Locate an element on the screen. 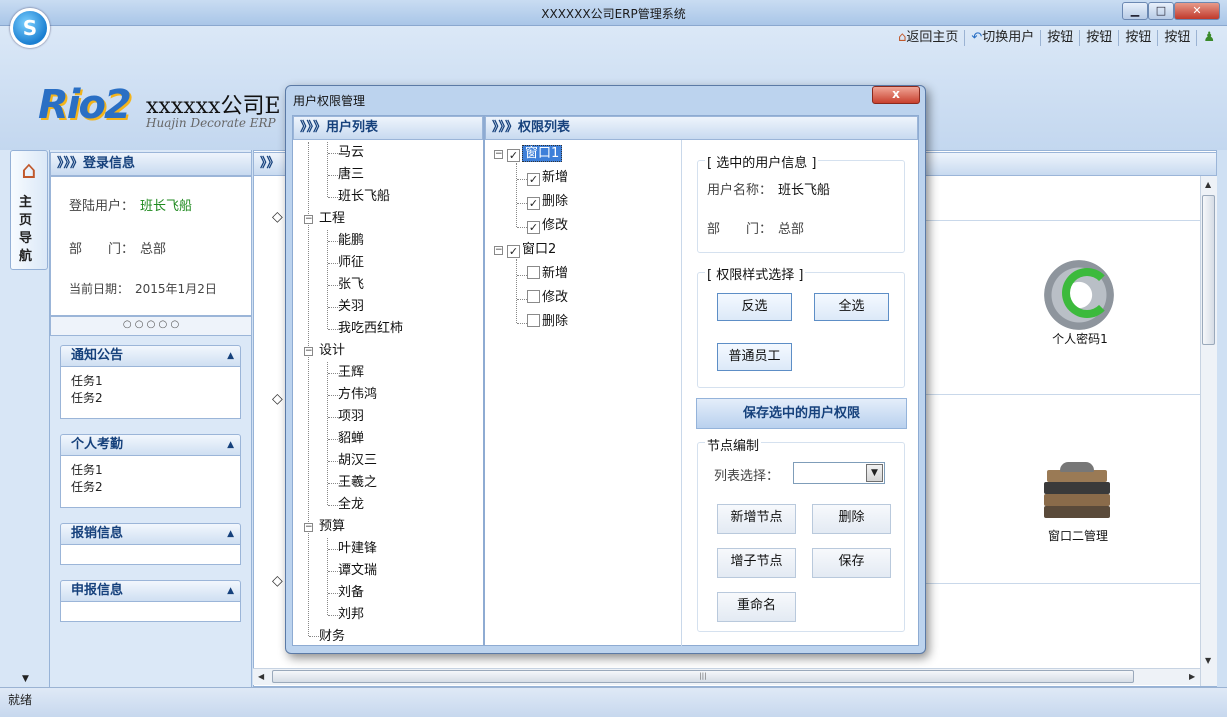 The height and width of the screenshot is (717, 1227). book-shape is located at coordinates (1077, 512).